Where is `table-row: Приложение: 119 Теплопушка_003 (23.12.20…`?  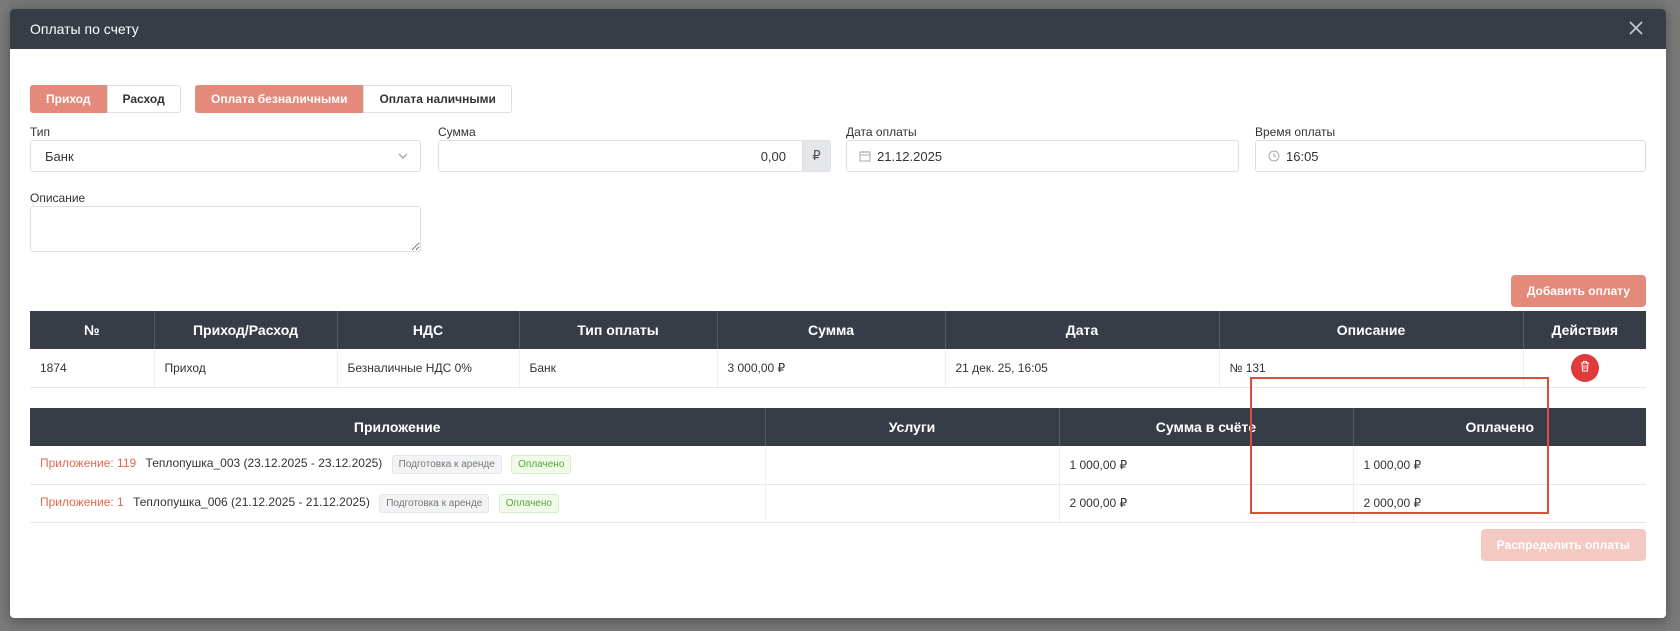
table-row: Приложение: 119 Теплопушка_003 (23.12.20… is located at coordinates (838, 465).